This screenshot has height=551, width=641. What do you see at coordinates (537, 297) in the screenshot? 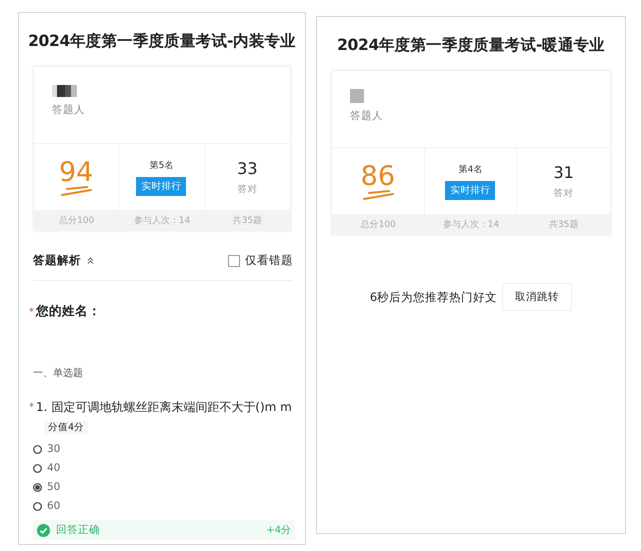
I see `cancel-redirect-button: 取消跳转` at bounding box center [537, 297].